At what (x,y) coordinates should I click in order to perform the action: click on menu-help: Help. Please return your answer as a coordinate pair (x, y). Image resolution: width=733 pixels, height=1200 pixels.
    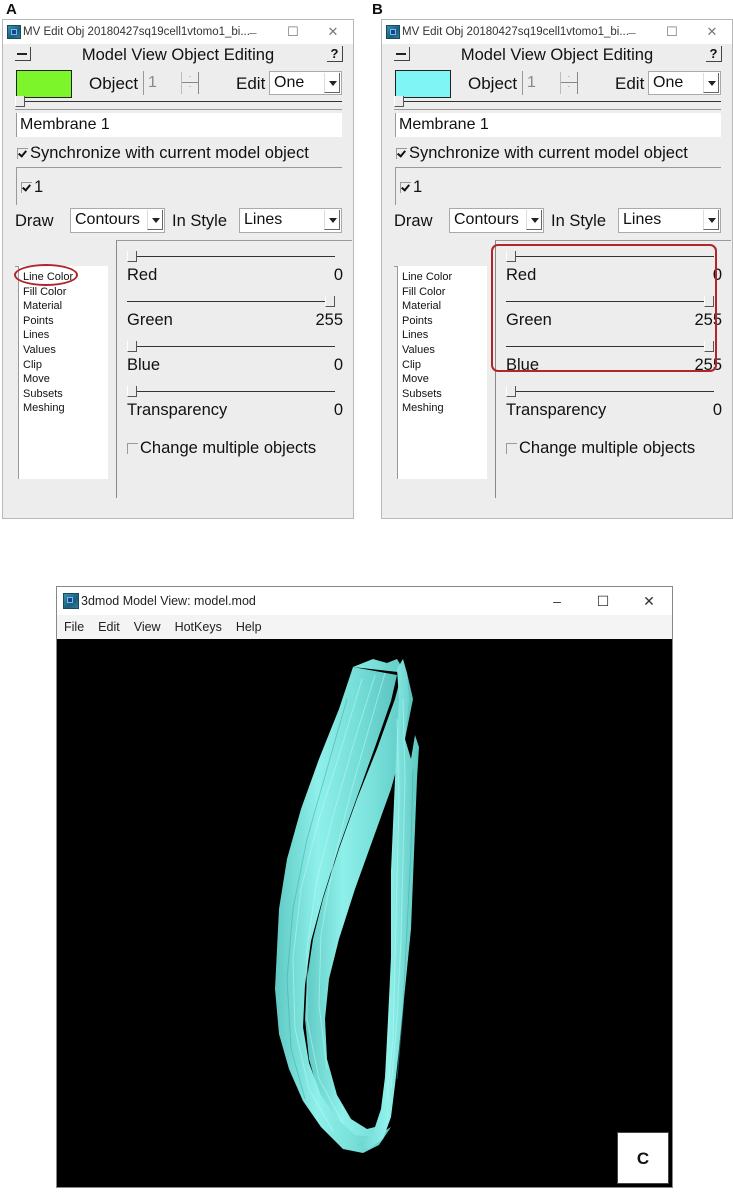
    Looking at the image, I should click on (249, 627).